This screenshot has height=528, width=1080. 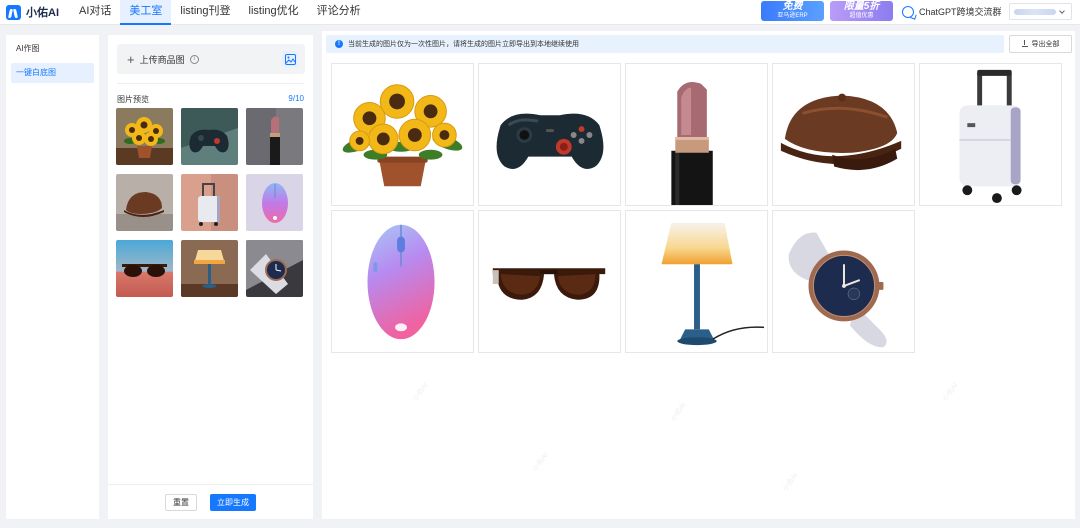 I want to click on nav-art-studio: 美工室, so click(x=146, y=12).